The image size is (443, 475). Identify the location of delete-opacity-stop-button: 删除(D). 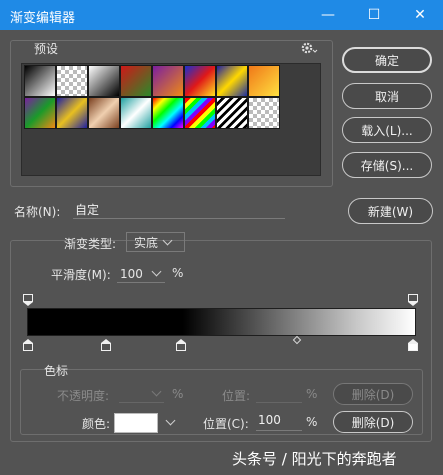
(373, 394).